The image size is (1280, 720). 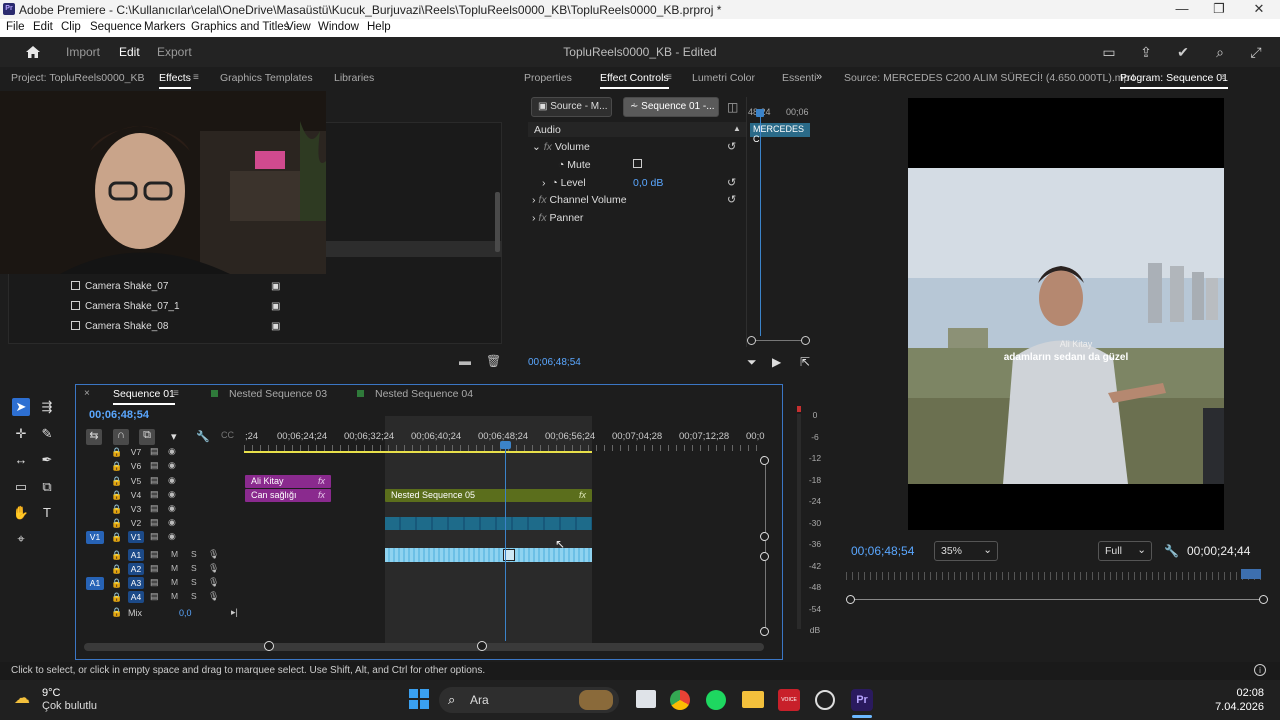 What do you see at coordinates (121, 437) in the screenshot?
I see `snap-icon: ∩` at bounding box center [121, 437].